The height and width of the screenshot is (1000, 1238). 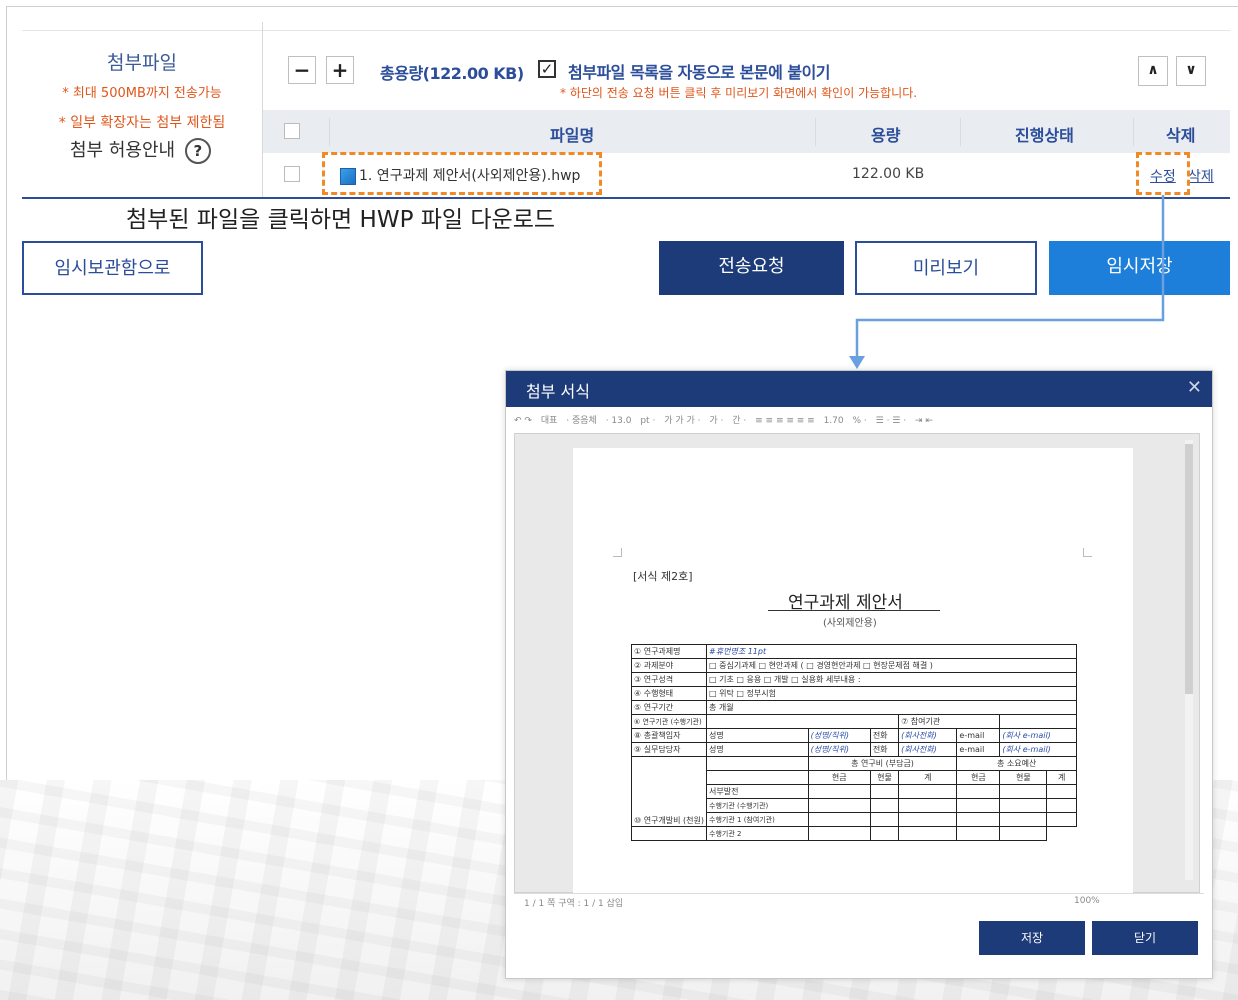 I want to click on close-icon: ✕, so click(x=1194, y=387).